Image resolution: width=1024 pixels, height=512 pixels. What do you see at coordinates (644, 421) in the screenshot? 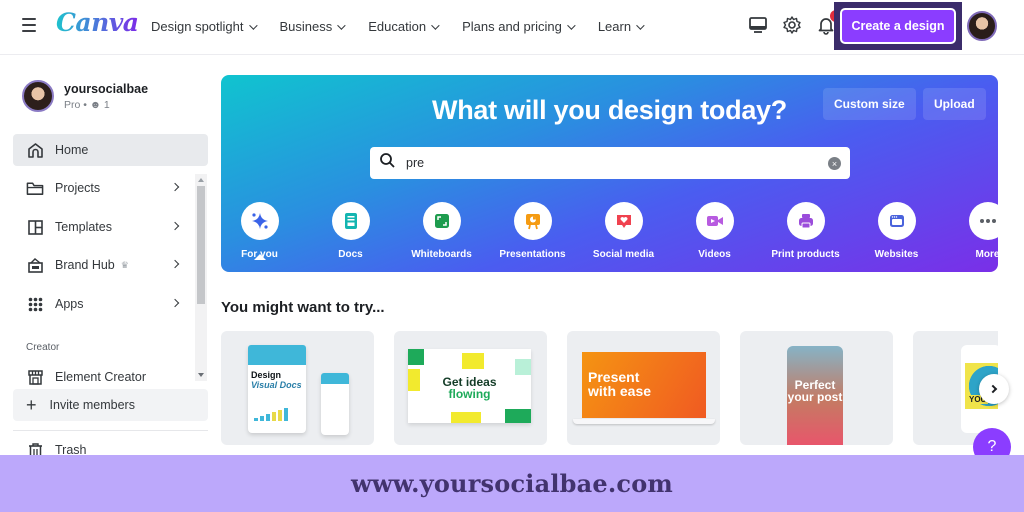
I see `laptop-base` at bounding box center [644, 421].